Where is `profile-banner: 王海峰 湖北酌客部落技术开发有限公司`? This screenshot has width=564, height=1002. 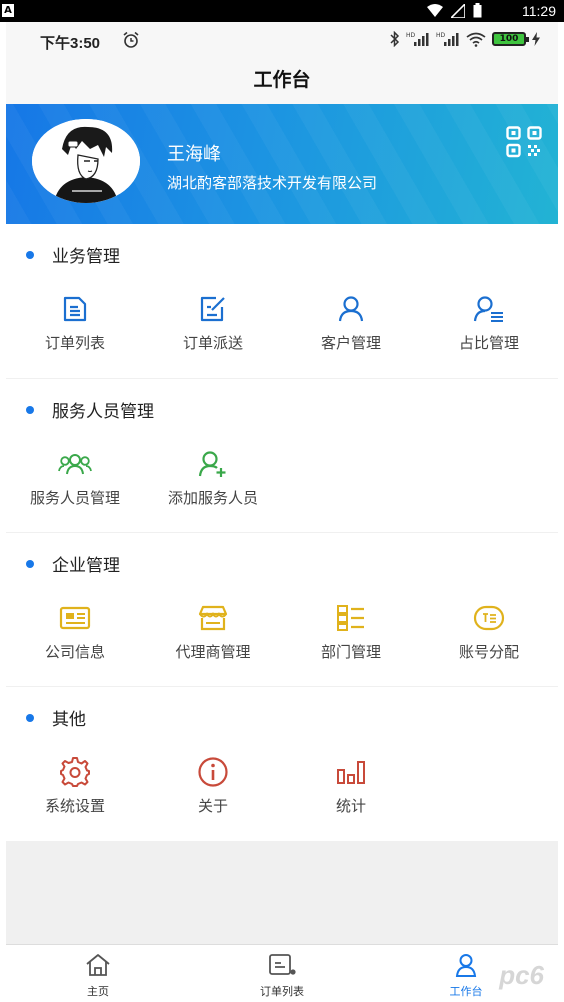
profile-banner: 王海峰 湖北酌客部落技术开发有限公司 is located at coordinates (282, 164).